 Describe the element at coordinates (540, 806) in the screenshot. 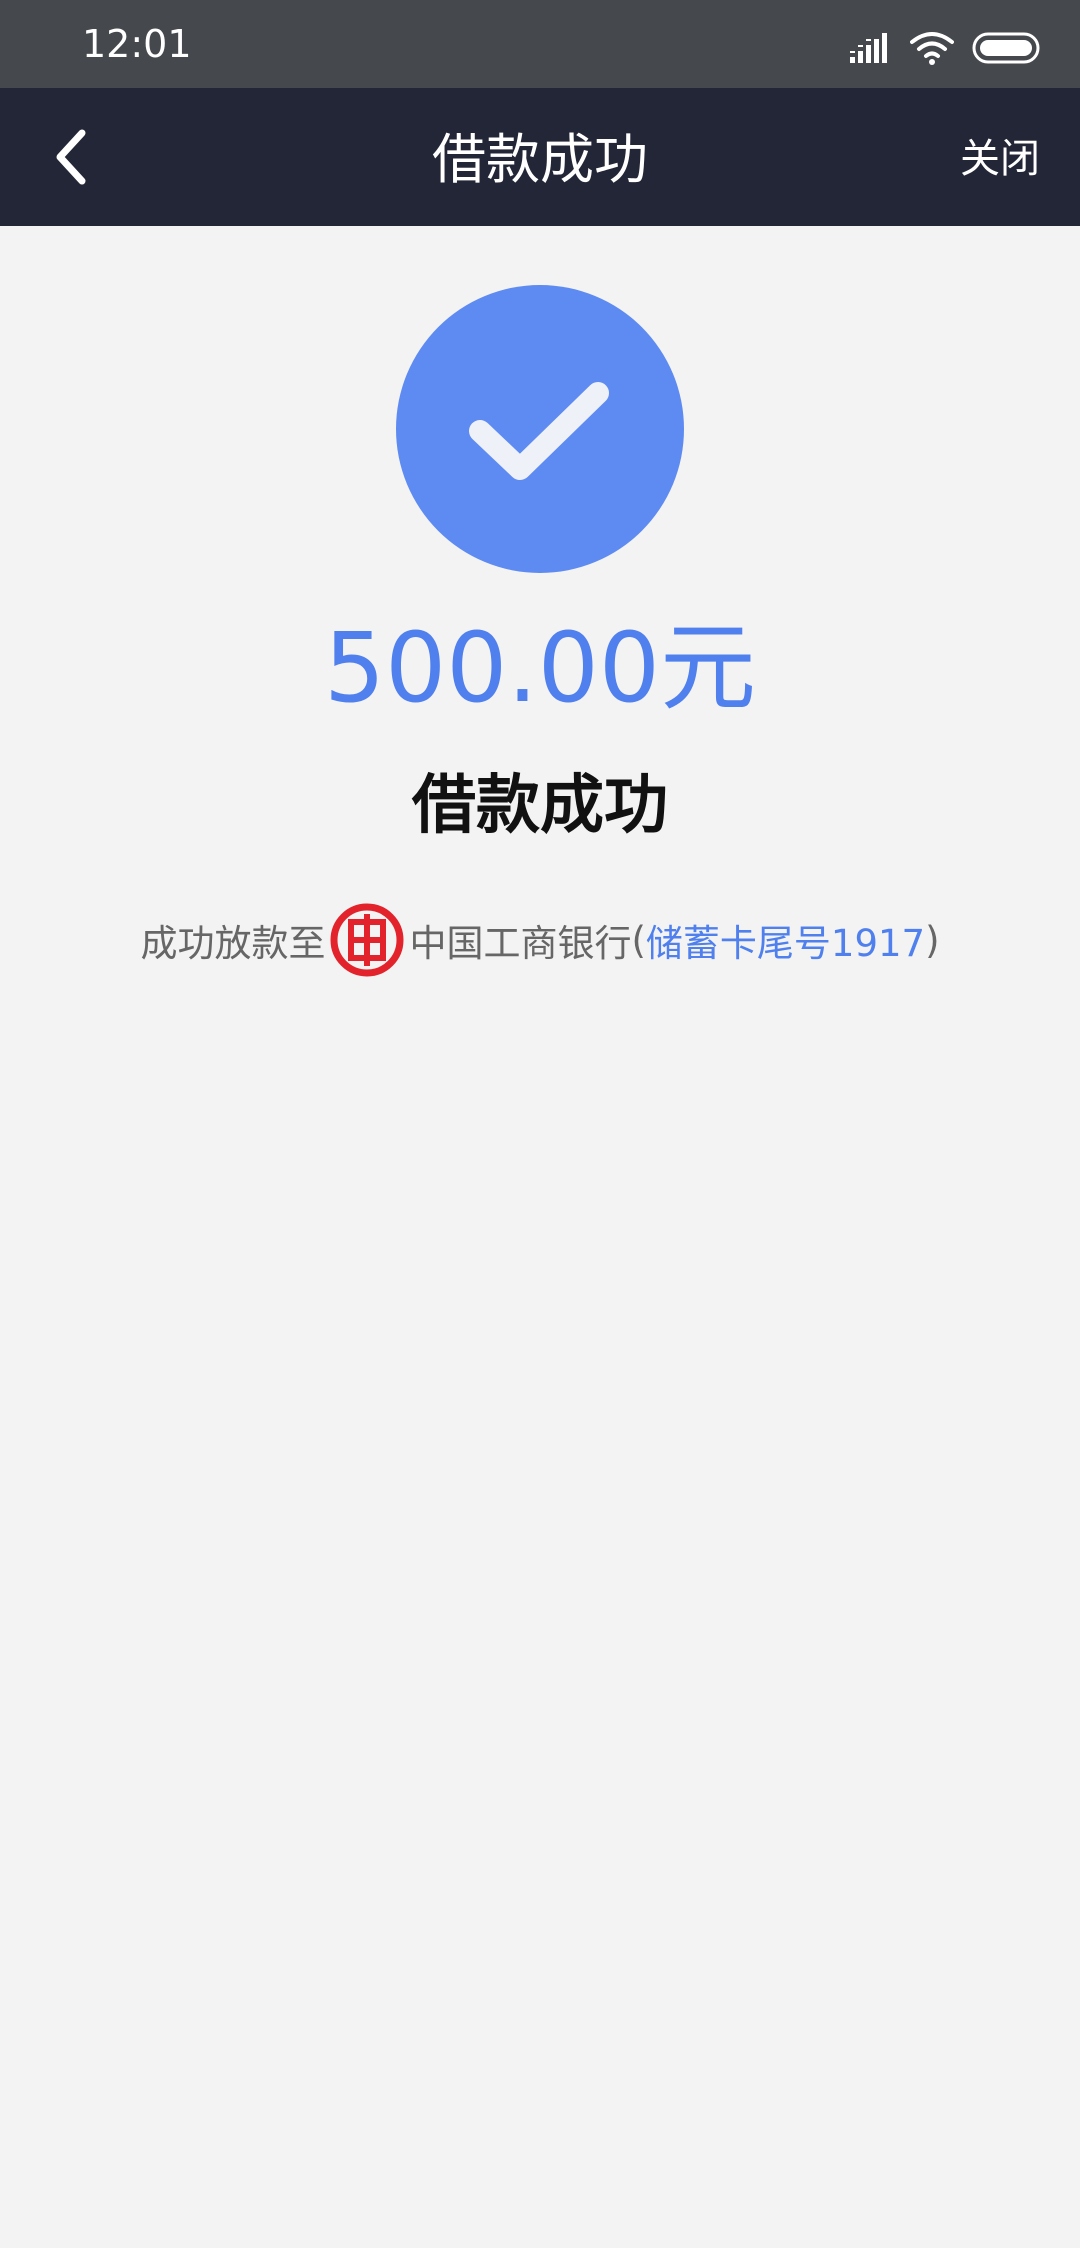

I see `loan-status-title: 借款成功` at that location.